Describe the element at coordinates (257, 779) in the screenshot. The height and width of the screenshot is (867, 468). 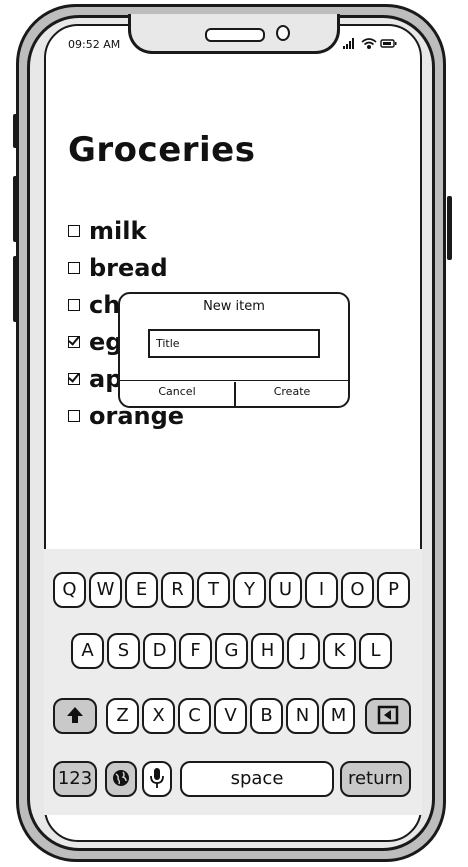
I see `space-key: space` at that location.